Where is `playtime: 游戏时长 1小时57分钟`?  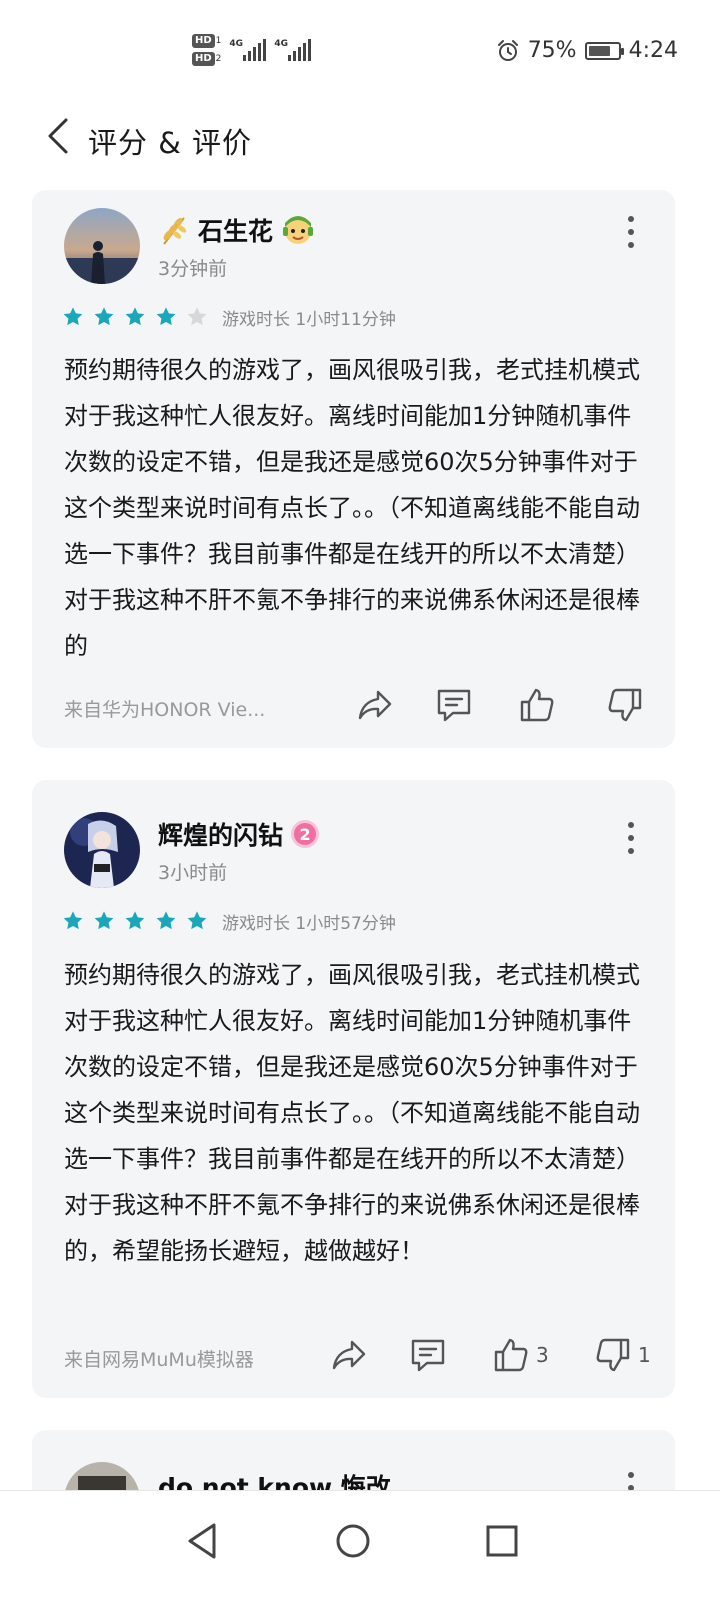 playtime: 游戏时长 1小时57分钟 is located at coordinates (309, 924).